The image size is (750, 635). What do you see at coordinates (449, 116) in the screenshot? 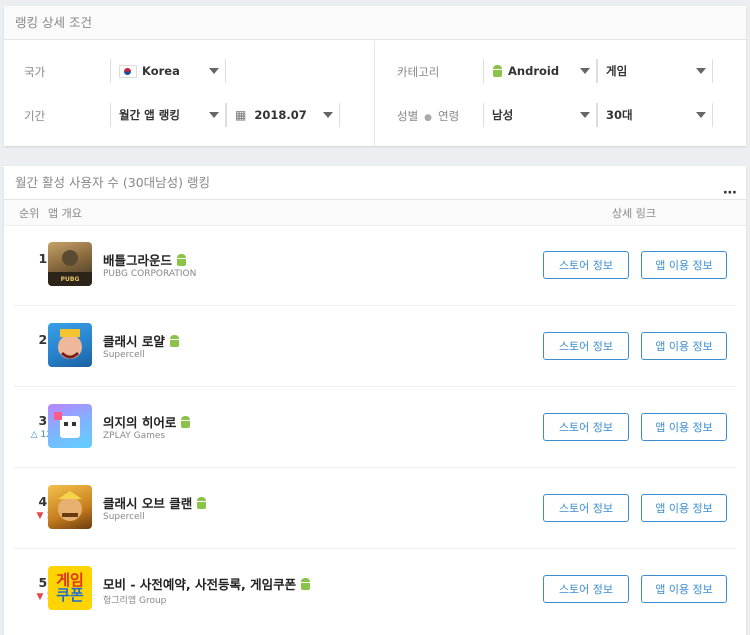
I see `age-label: 연령` at bounding box center [449, 116].